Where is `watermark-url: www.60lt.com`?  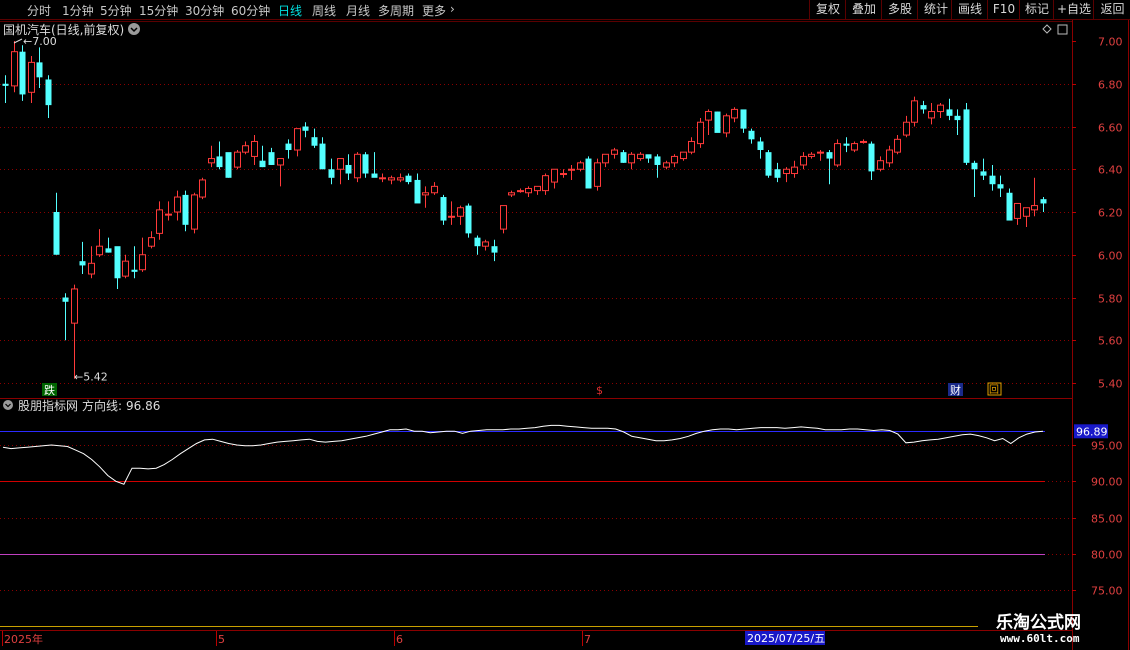 watermark-url: www.60lt.com is located at coordinates (1040, 638).